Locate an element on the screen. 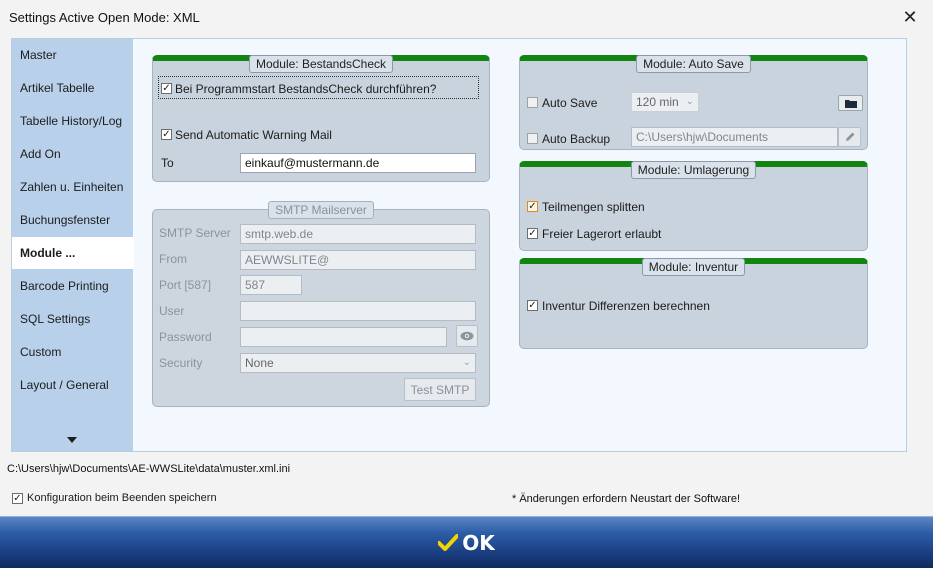 This screenshot has width=933, height=568. inventur-title: Module: Inventur is located at coordinates (693, 267).